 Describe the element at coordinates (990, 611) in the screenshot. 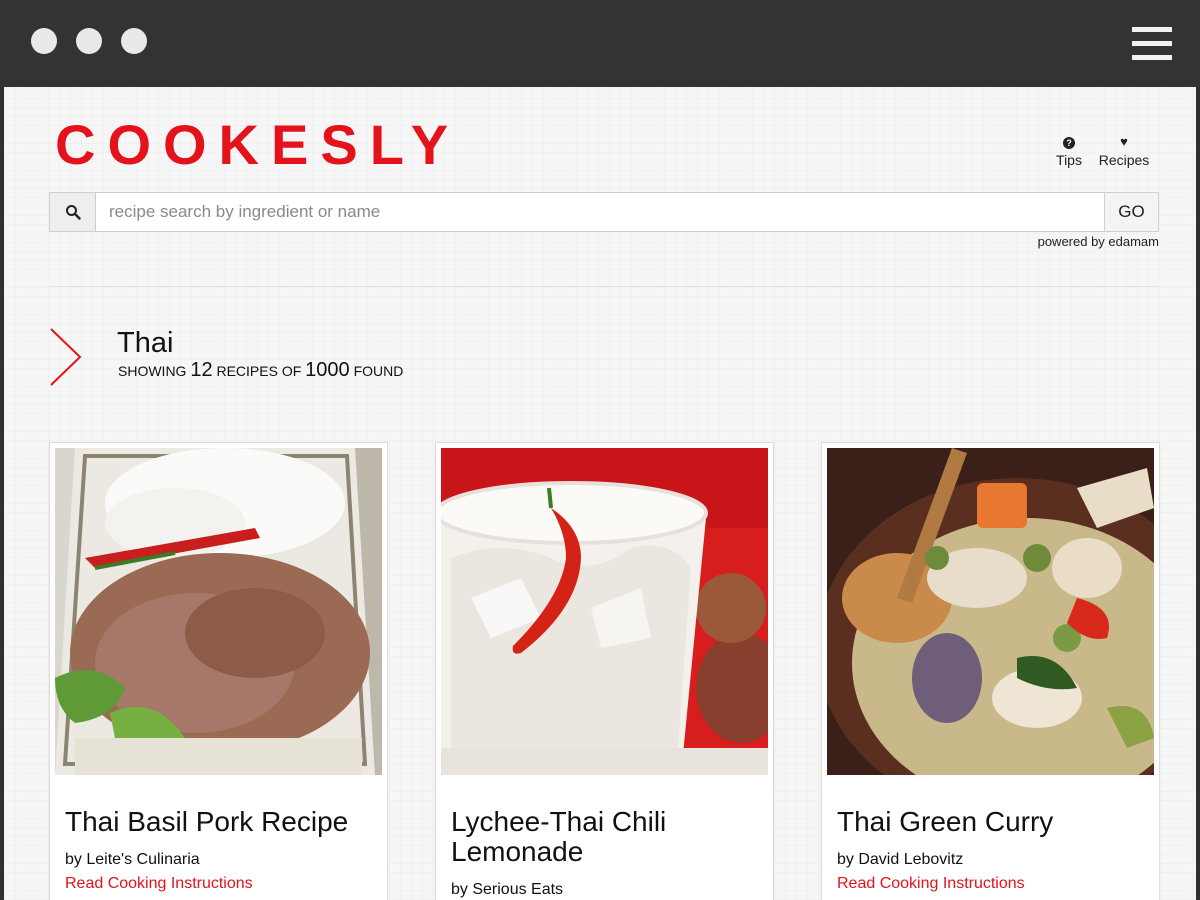

I see `green-curry-photo` at that location.